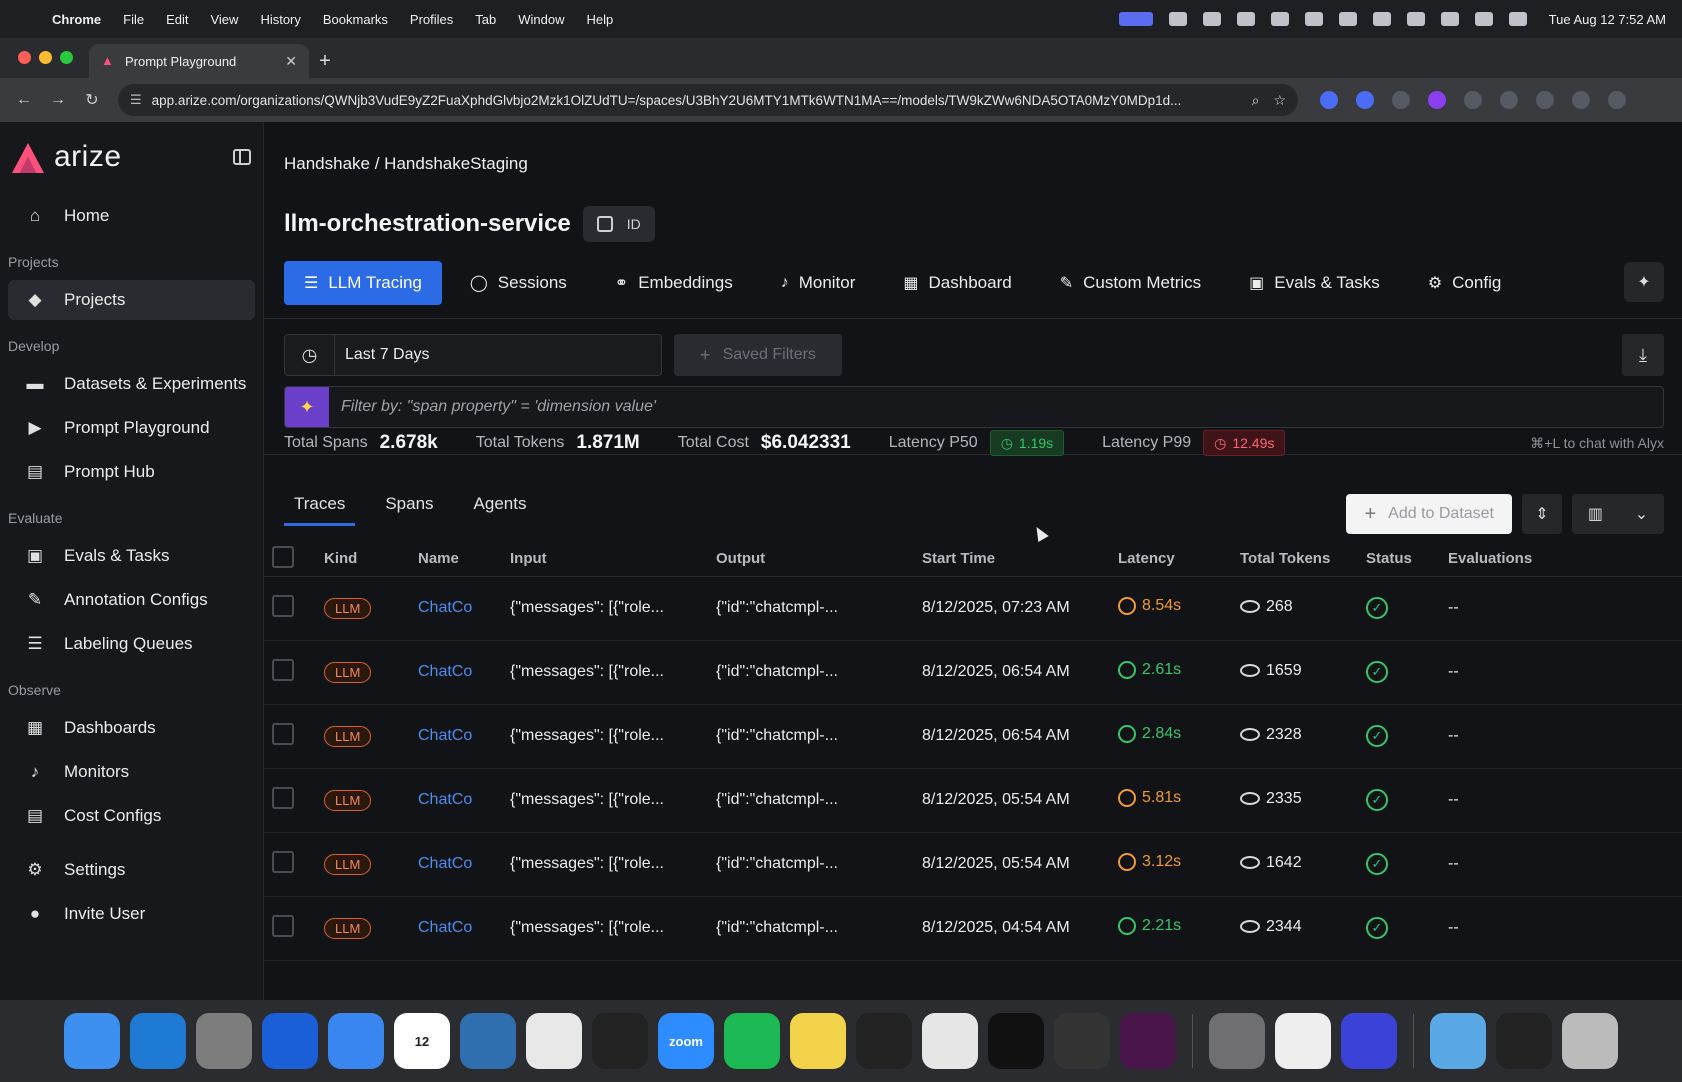 The image size is (1682, 1082). I want to click on new-tab-button: +, so click(325, 61).